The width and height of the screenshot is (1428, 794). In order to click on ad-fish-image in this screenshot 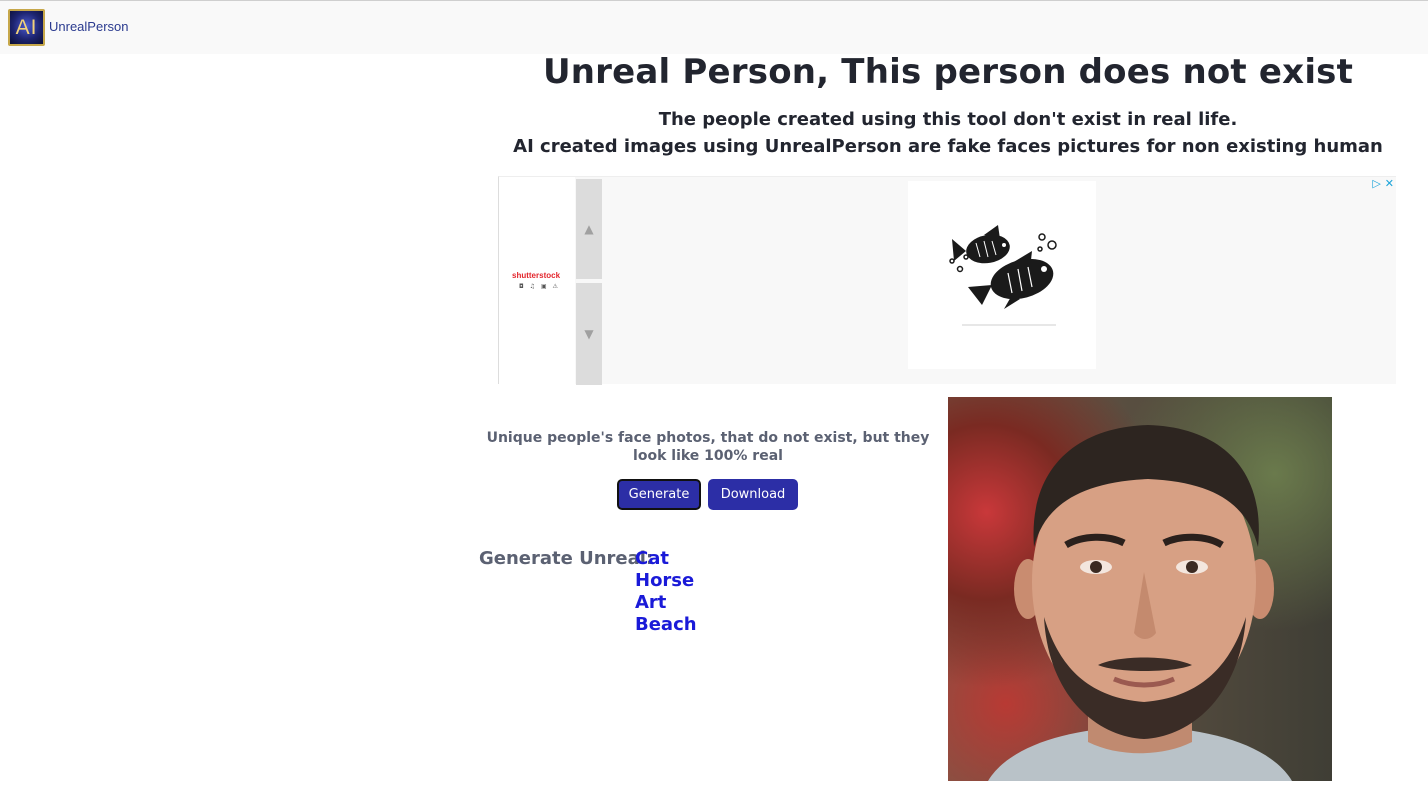, I will do `click(1002, 275)`.